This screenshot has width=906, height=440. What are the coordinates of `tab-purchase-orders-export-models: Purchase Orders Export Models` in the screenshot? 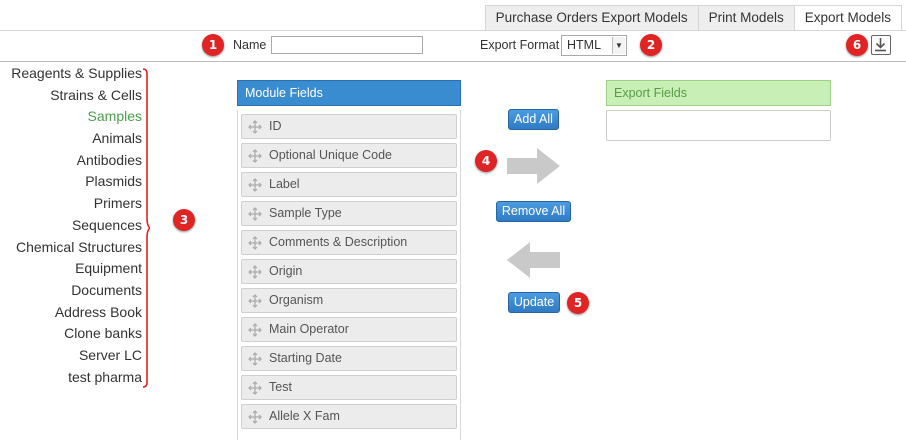 It's located at (591, 18).